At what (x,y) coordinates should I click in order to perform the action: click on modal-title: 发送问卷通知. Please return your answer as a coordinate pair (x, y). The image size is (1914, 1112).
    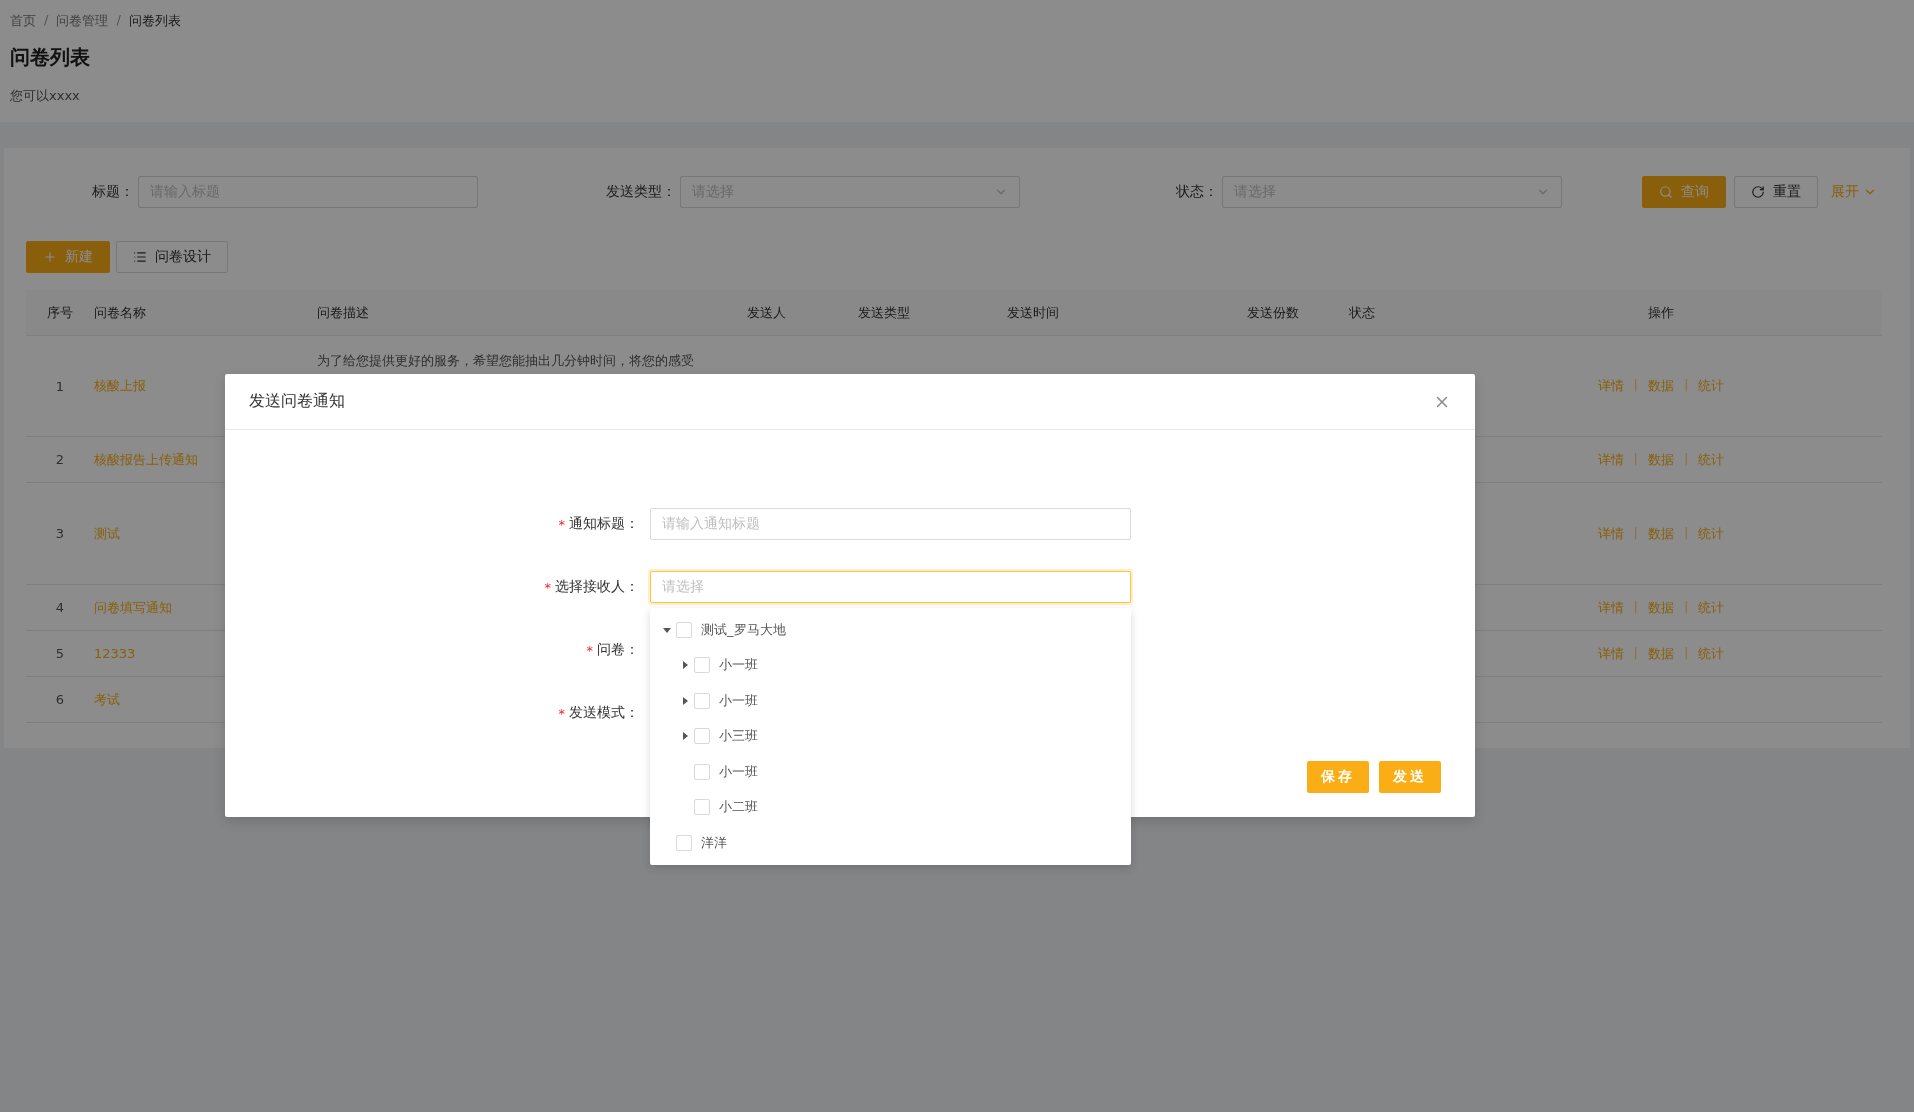
    Looking at the image, I should click on (297, 401).